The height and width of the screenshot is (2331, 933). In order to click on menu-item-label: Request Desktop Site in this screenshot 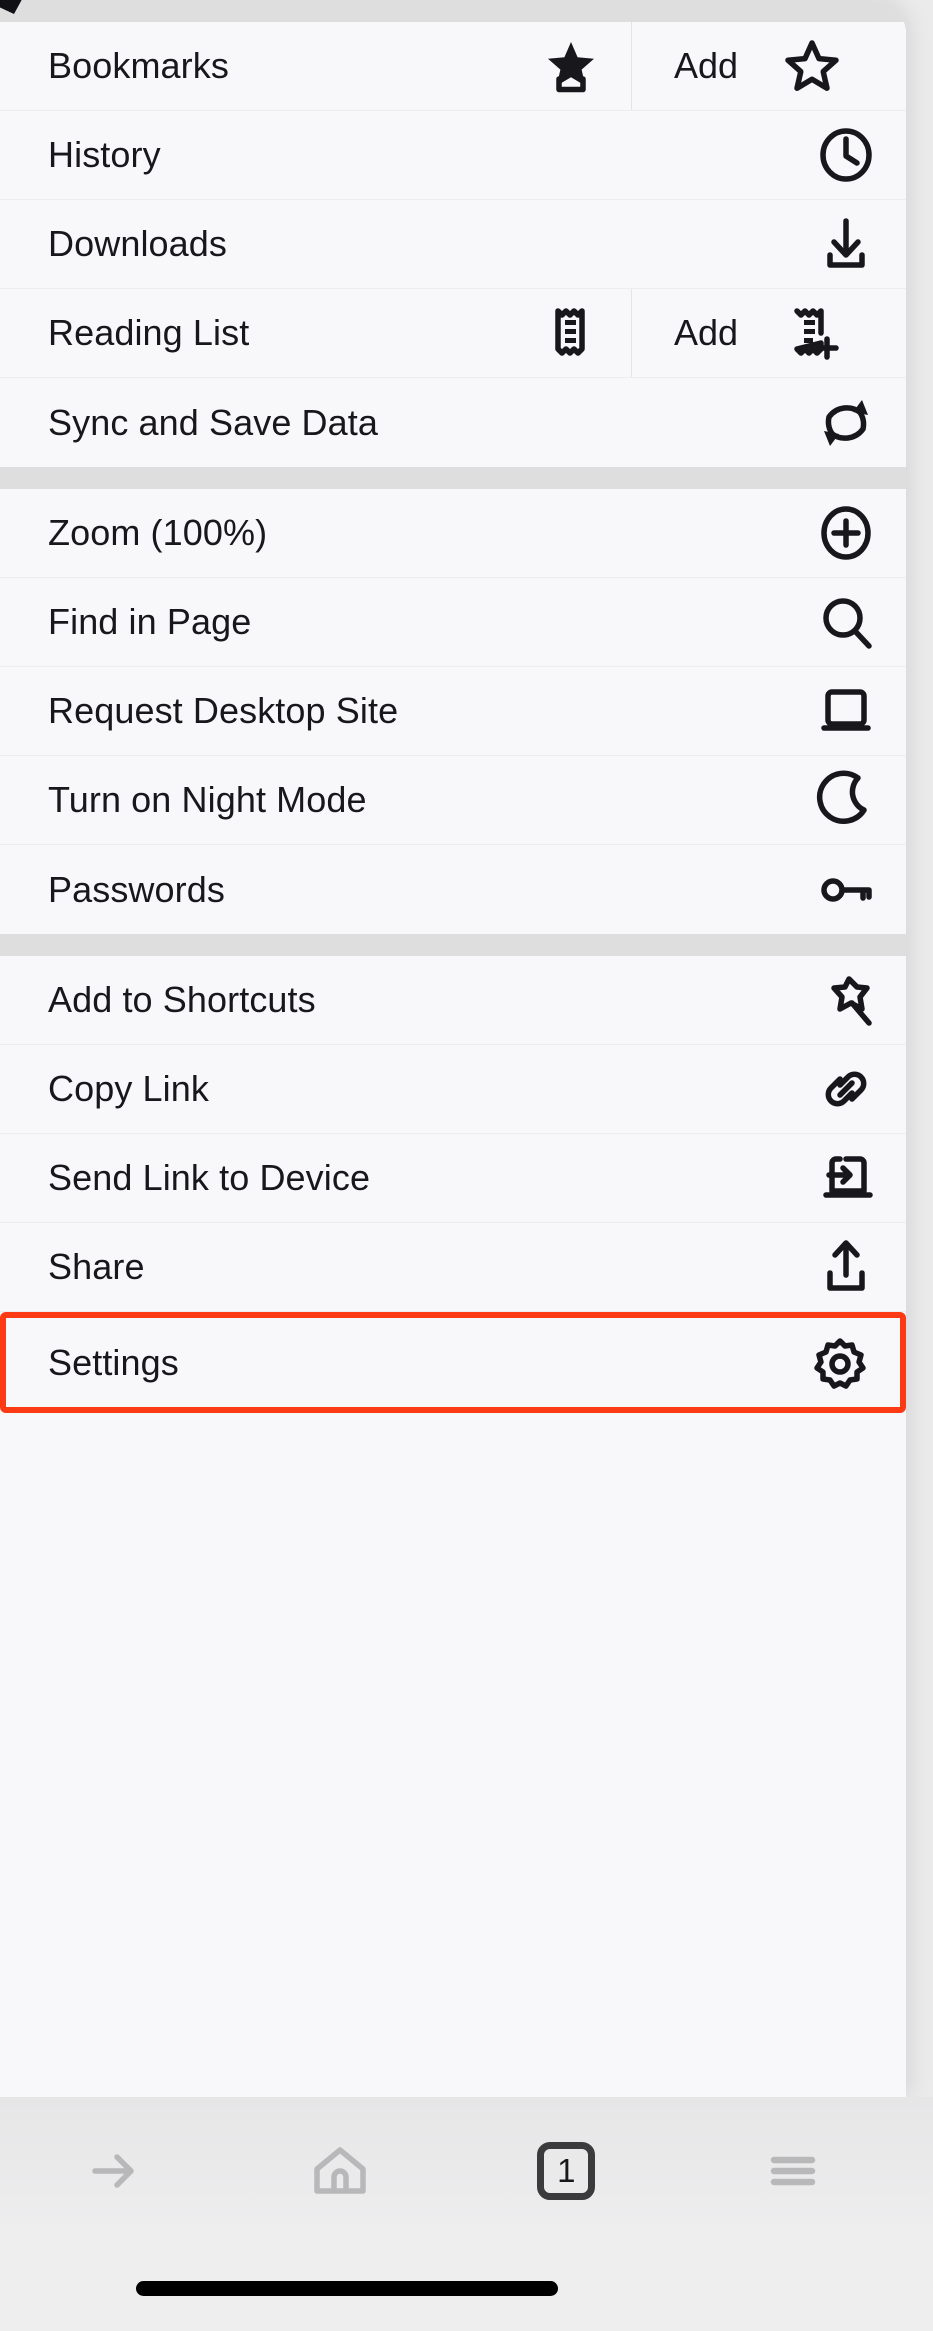, I will do `click(223, 710)`.